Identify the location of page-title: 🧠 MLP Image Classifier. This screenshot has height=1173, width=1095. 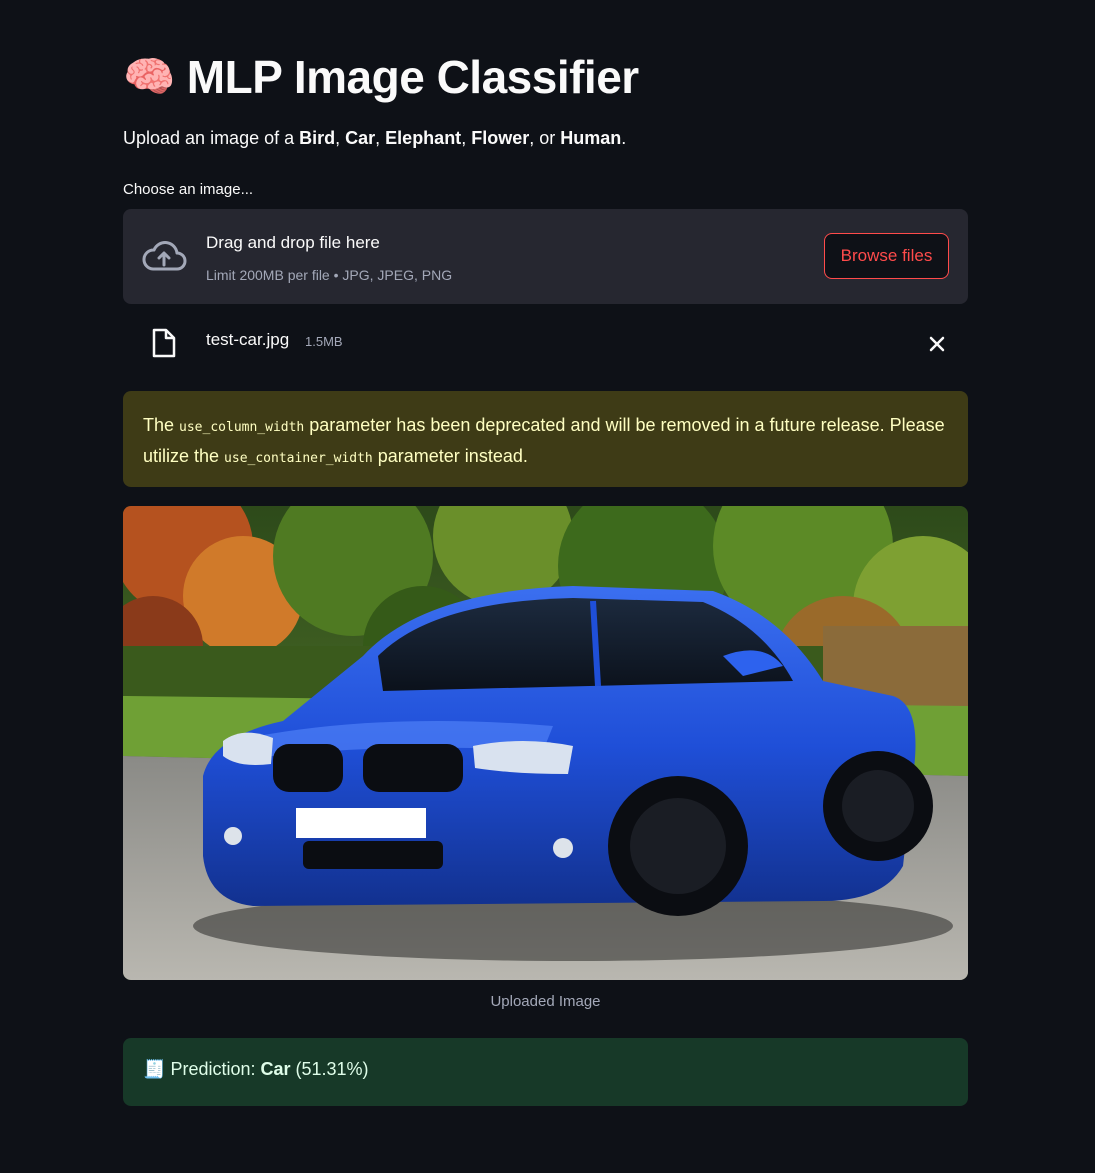
(381, 77).